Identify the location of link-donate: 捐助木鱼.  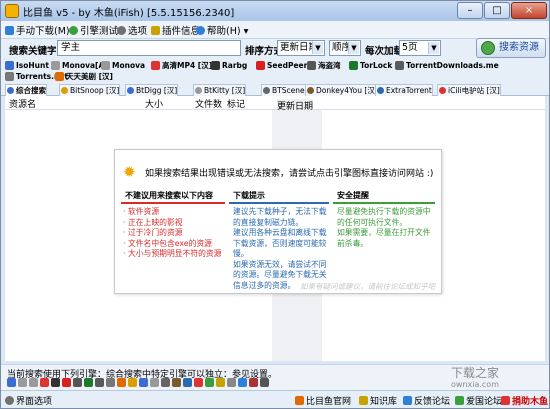
(524, 400).